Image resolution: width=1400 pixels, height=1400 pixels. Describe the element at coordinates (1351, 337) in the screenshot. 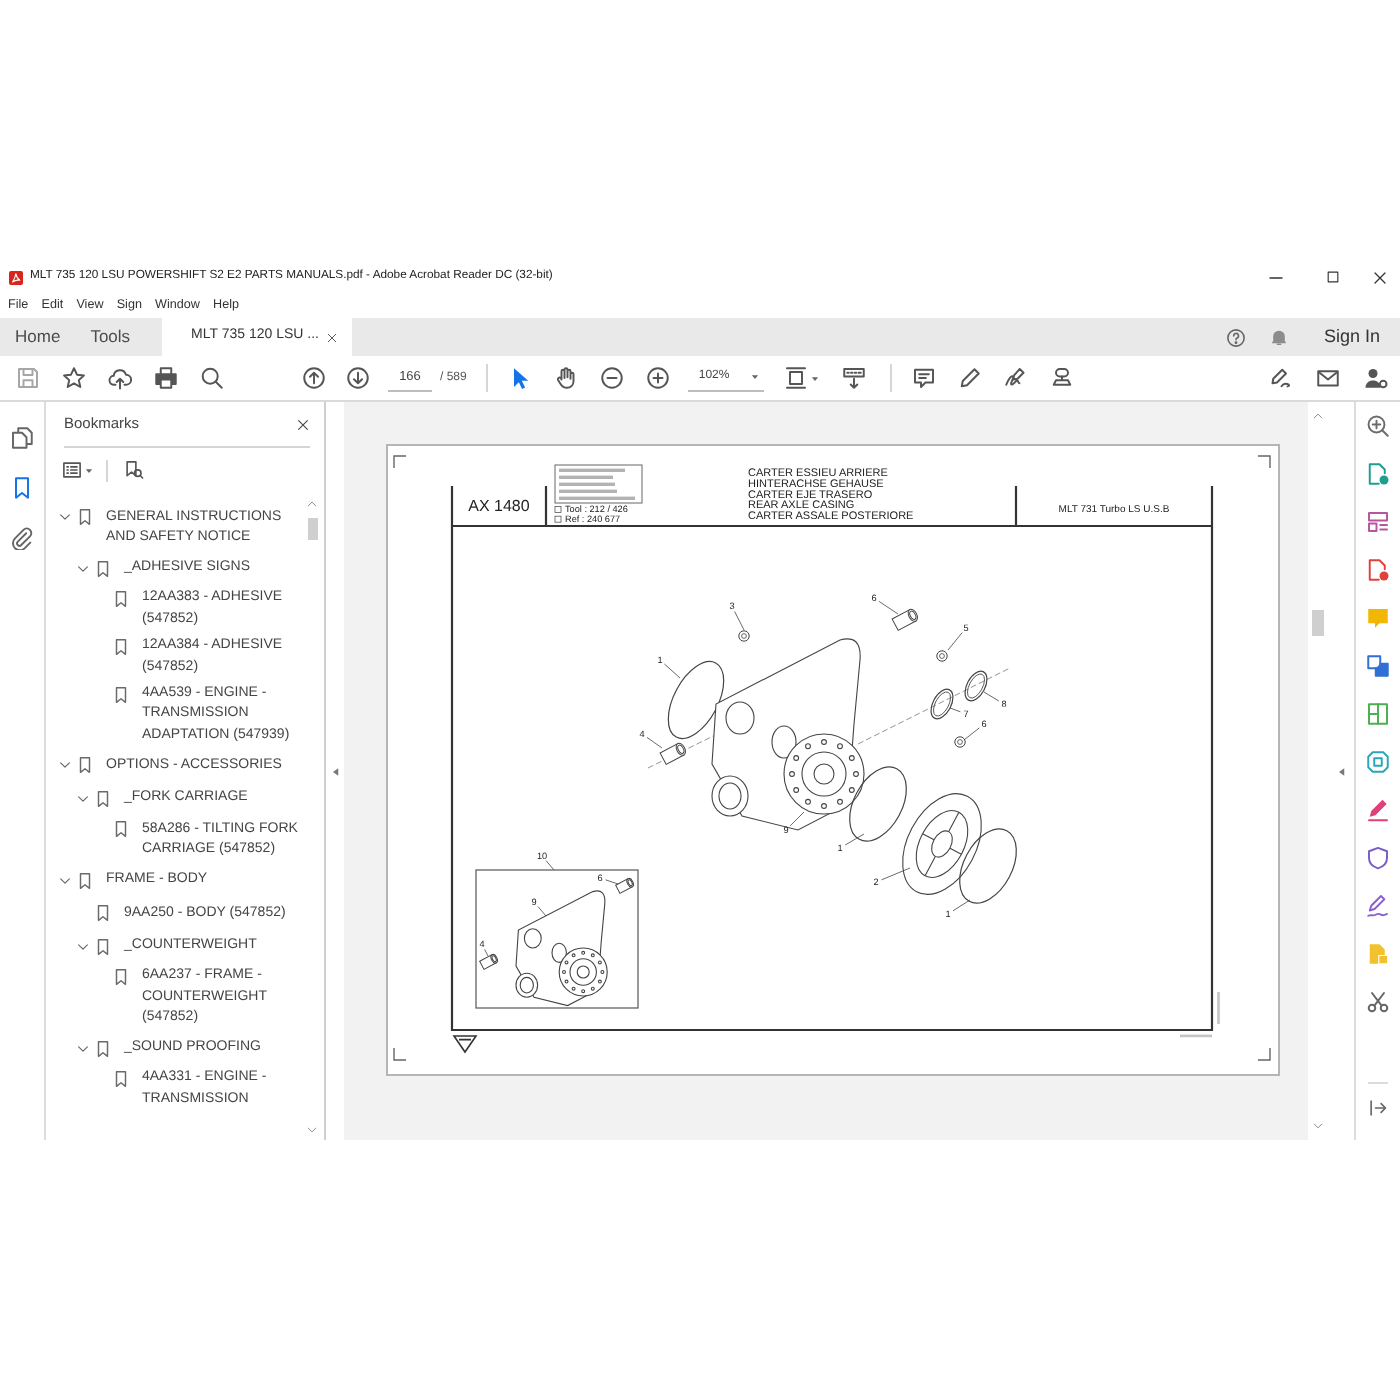

I see `sign-in-button: Sign In` at that location.